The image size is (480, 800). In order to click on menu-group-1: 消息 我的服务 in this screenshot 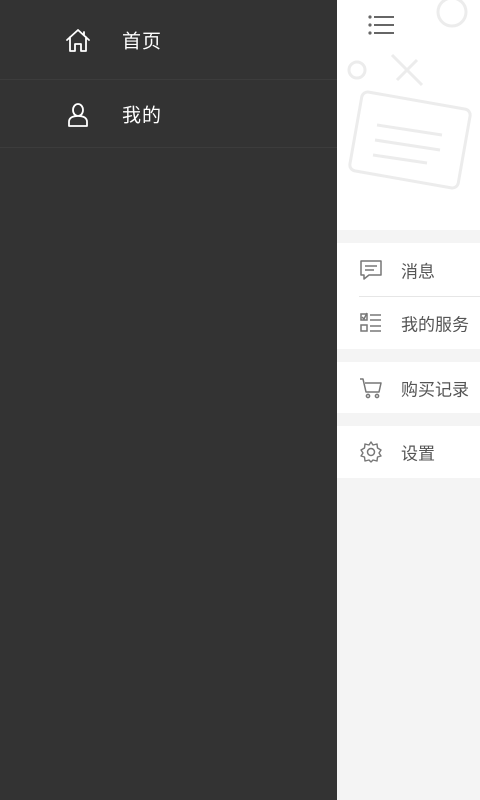, I will do `click(408, 296)`.